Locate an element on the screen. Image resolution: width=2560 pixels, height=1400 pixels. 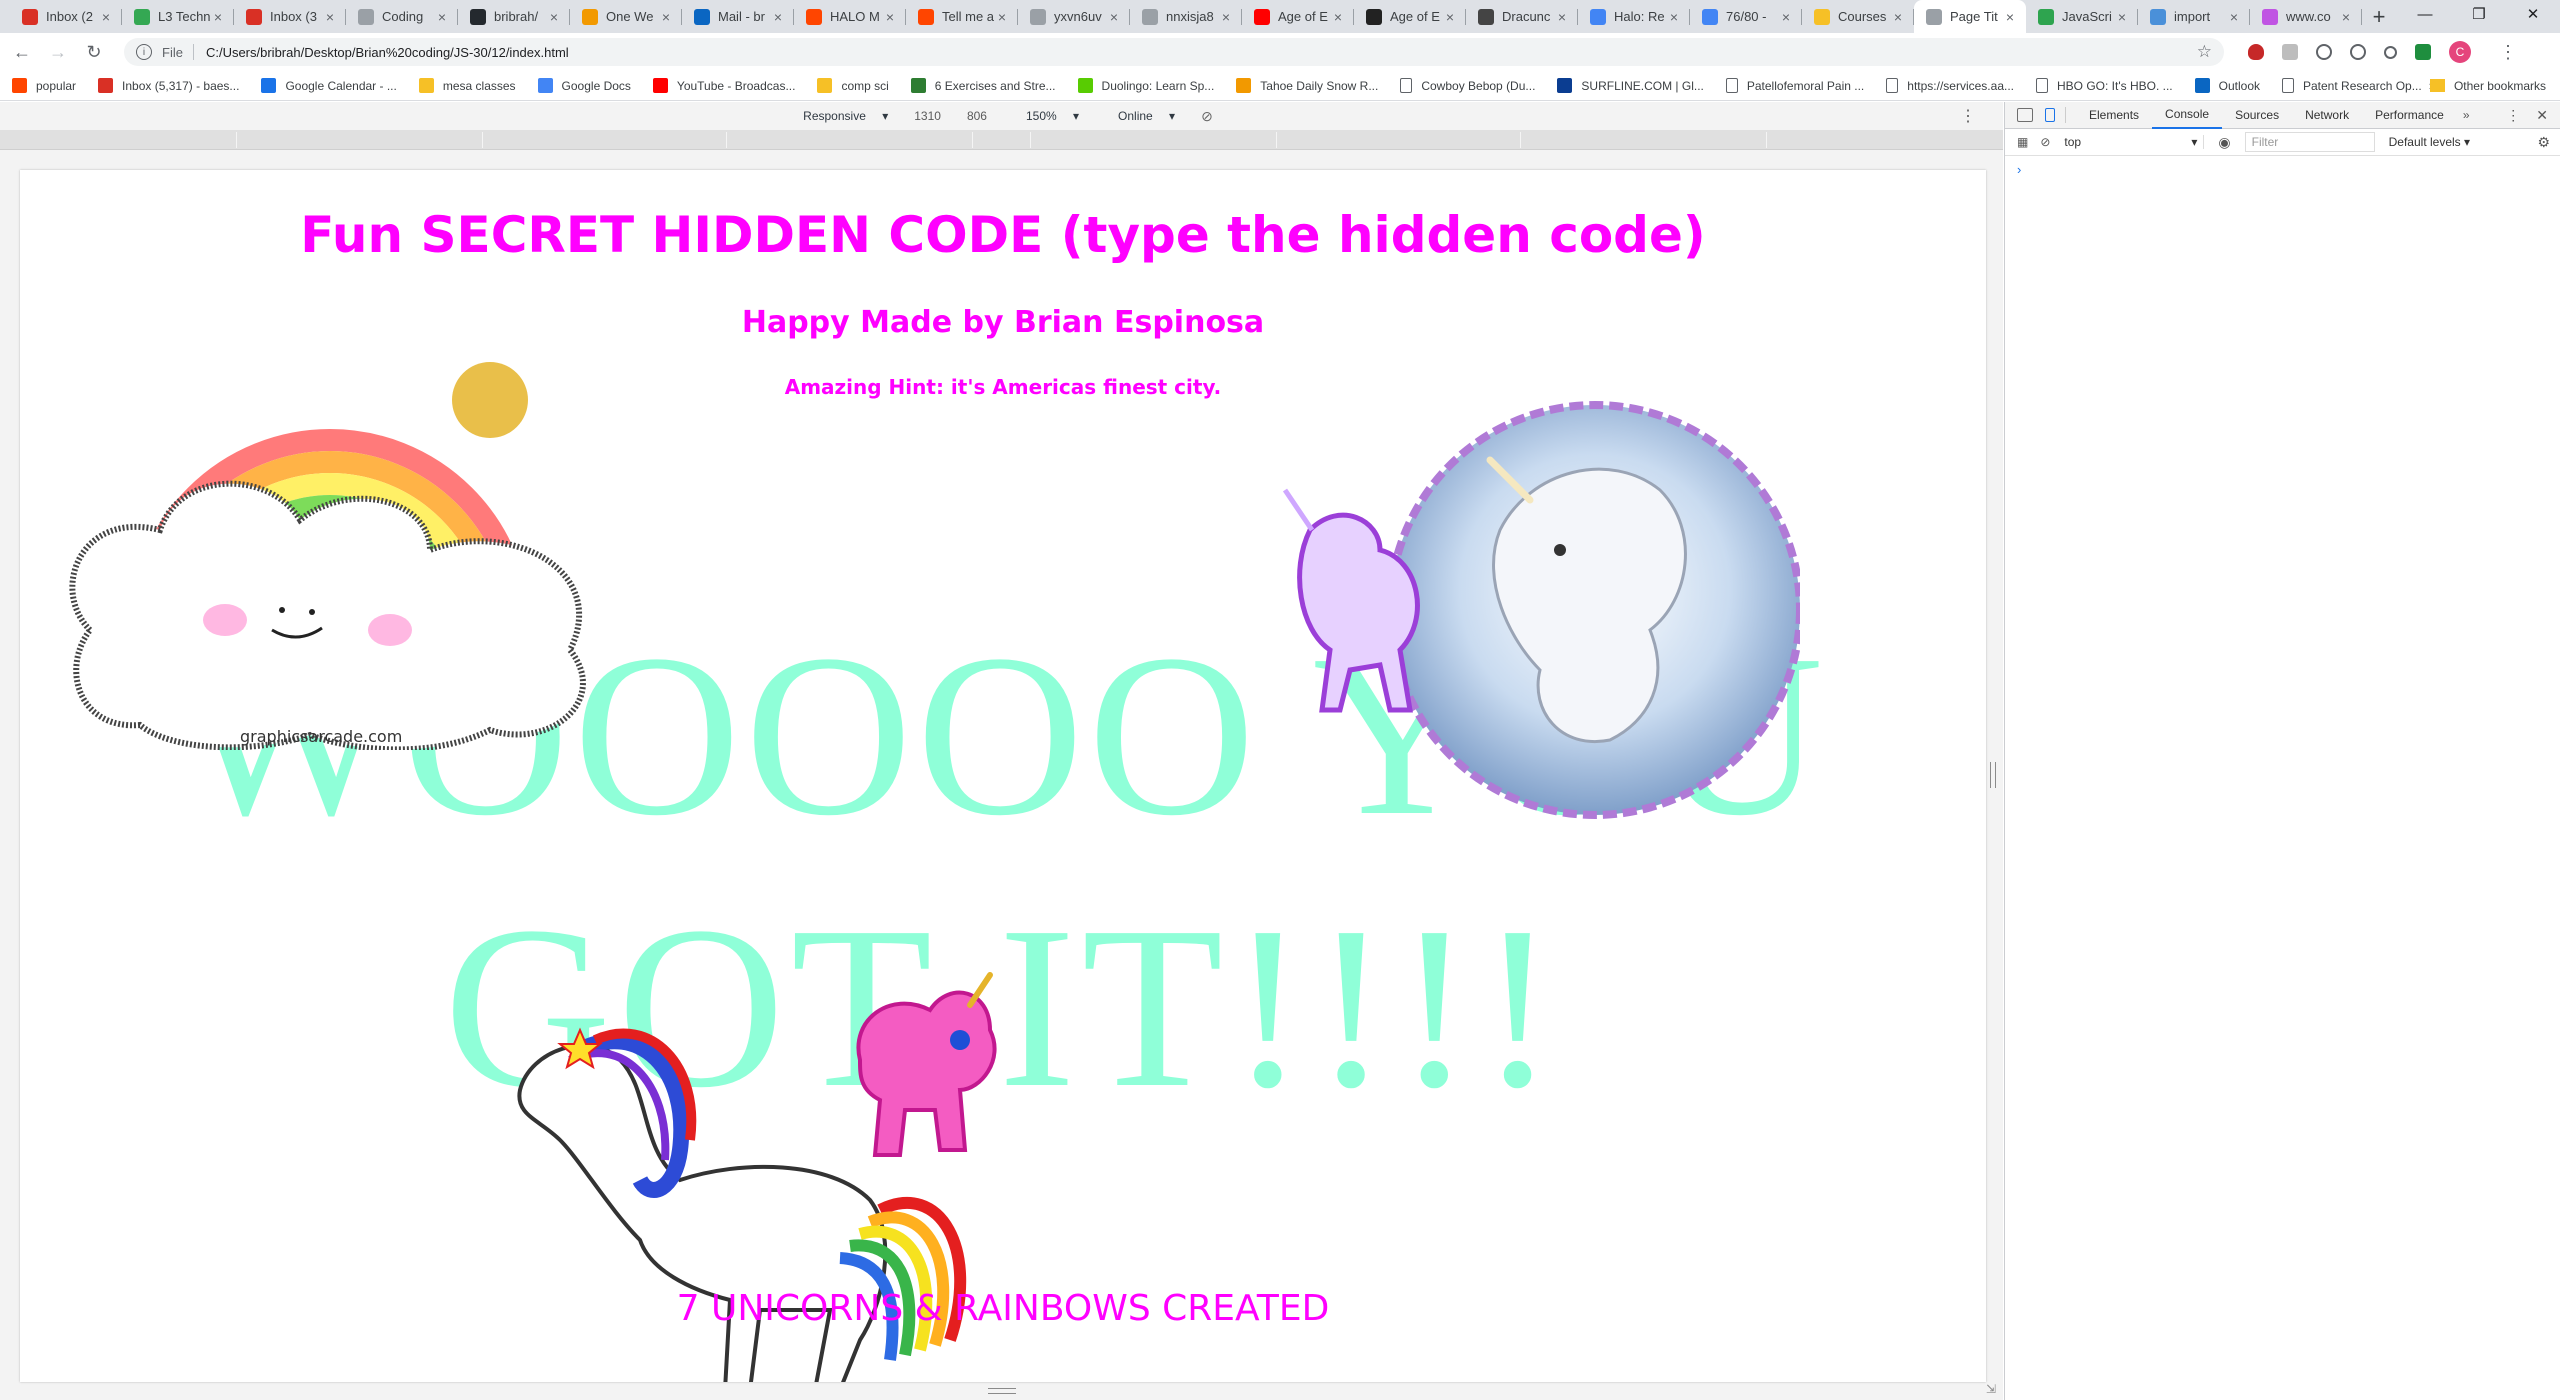
rotate-icon: ⊘ is located at coordinates (1207, 116).